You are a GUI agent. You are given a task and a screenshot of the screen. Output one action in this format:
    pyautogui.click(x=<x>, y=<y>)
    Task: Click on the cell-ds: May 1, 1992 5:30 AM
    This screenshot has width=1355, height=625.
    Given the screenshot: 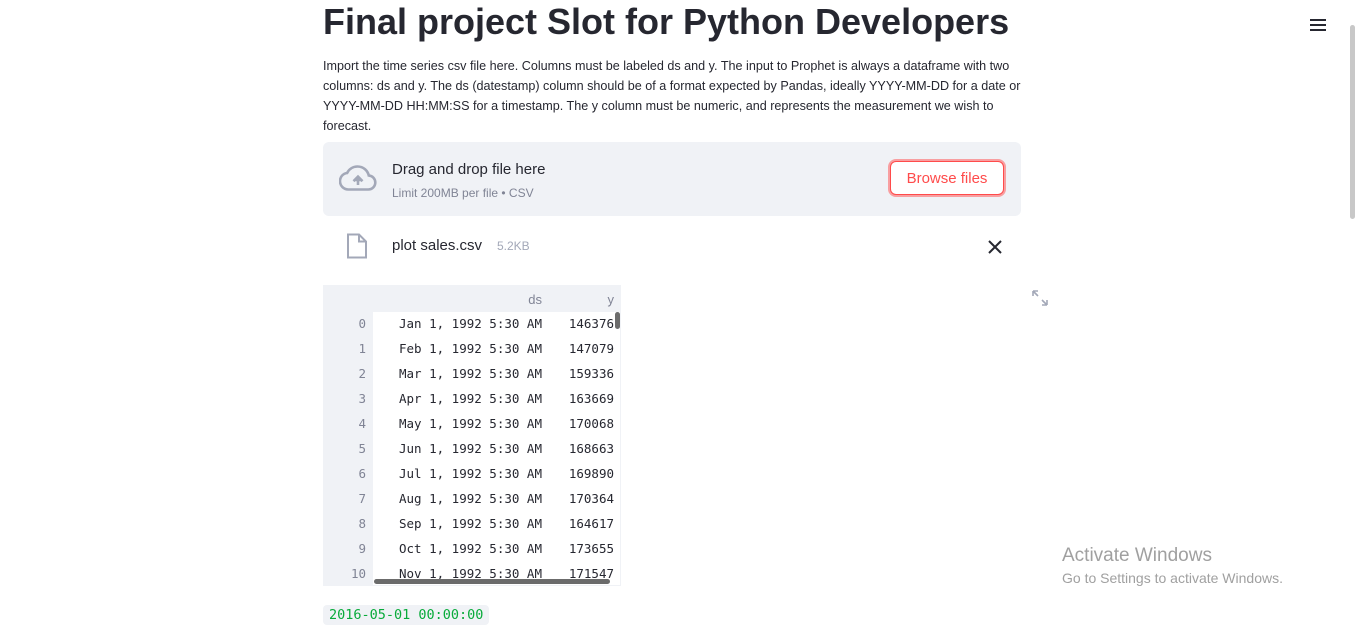 What is the action you would take?
    pyautogui.click(x=458, y=423)
    